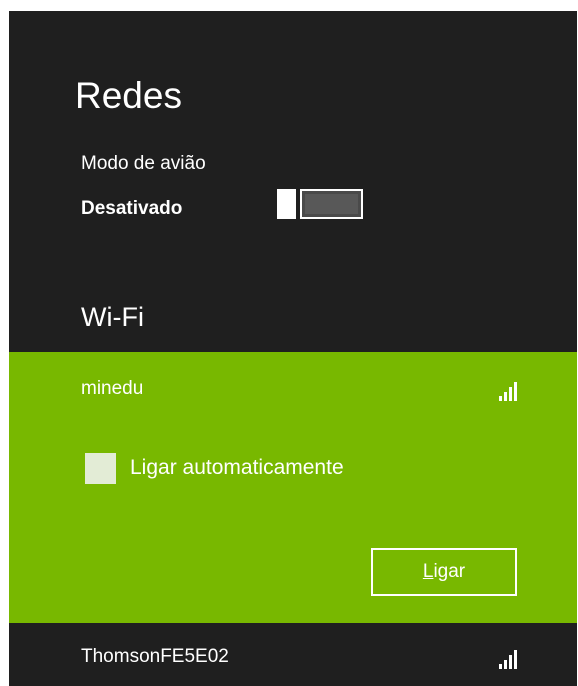  I want to click on toggle-track, so click(331, 204).